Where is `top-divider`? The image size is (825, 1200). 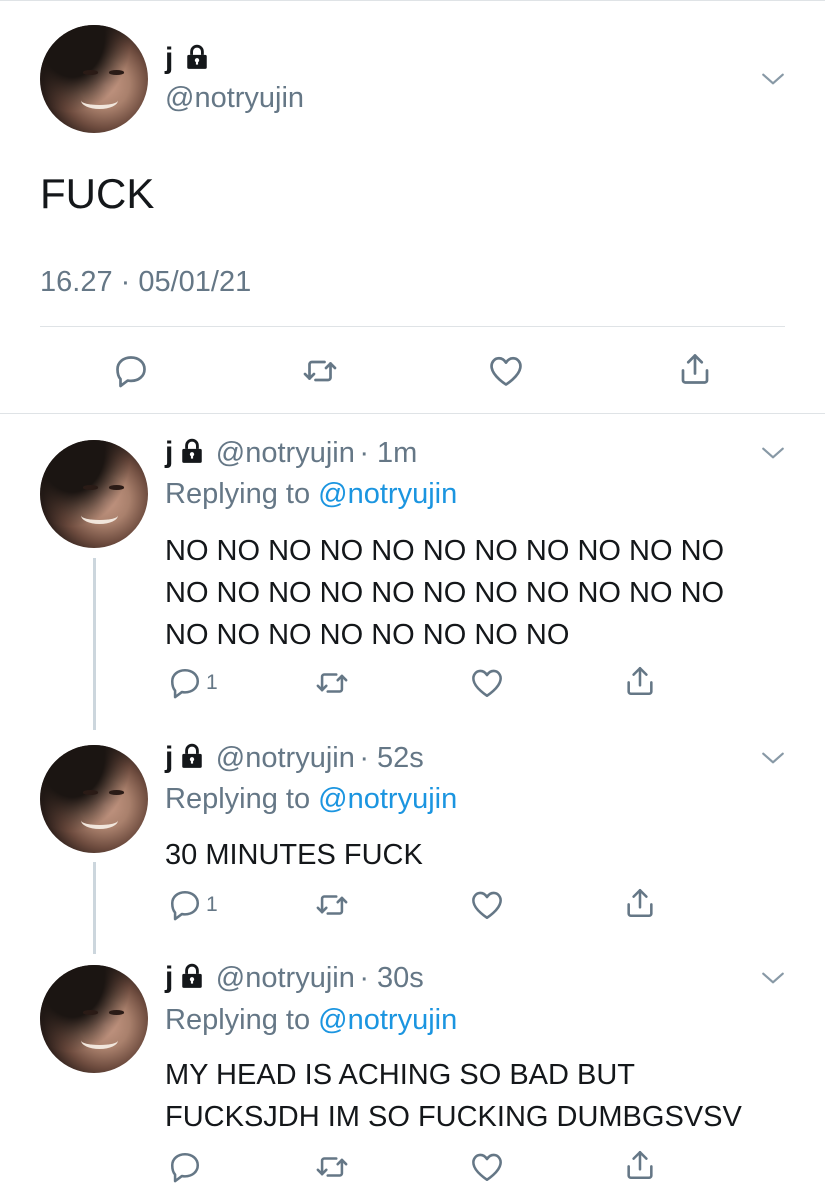 top-divider is located at coordinates (412, 0).